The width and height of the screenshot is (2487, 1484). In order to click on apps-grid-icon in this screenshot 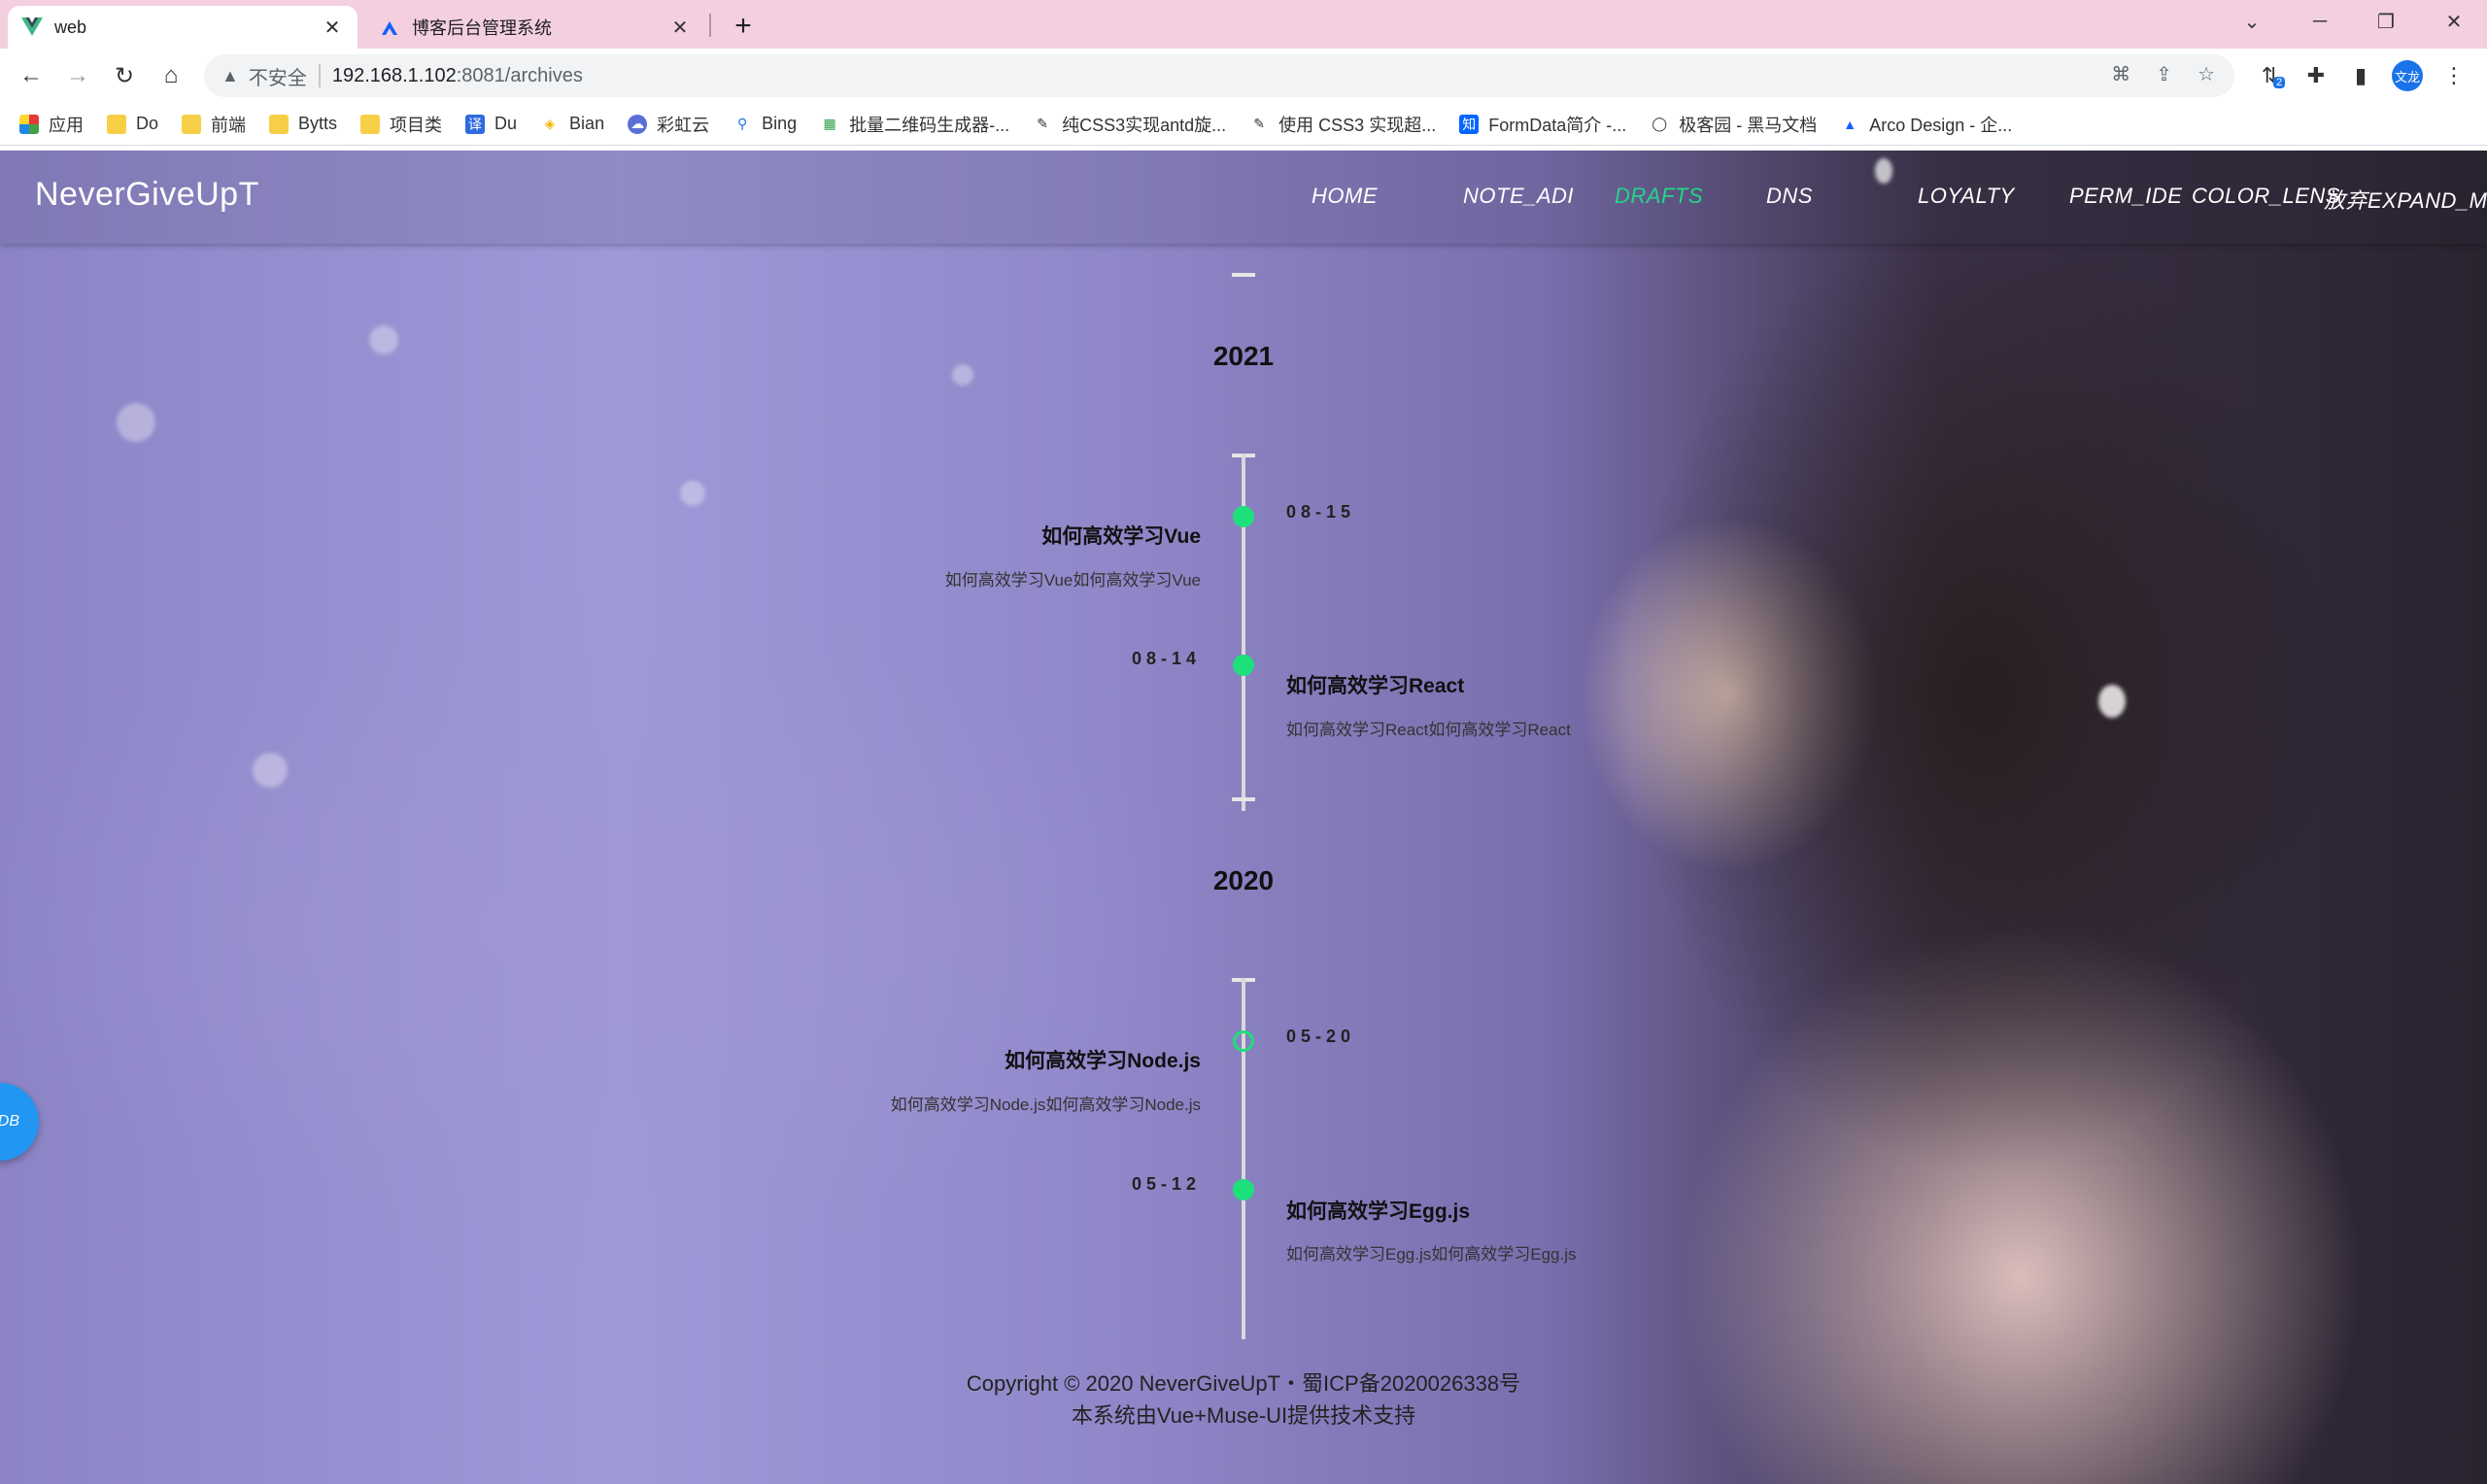, I will do `click(29, 124)`.